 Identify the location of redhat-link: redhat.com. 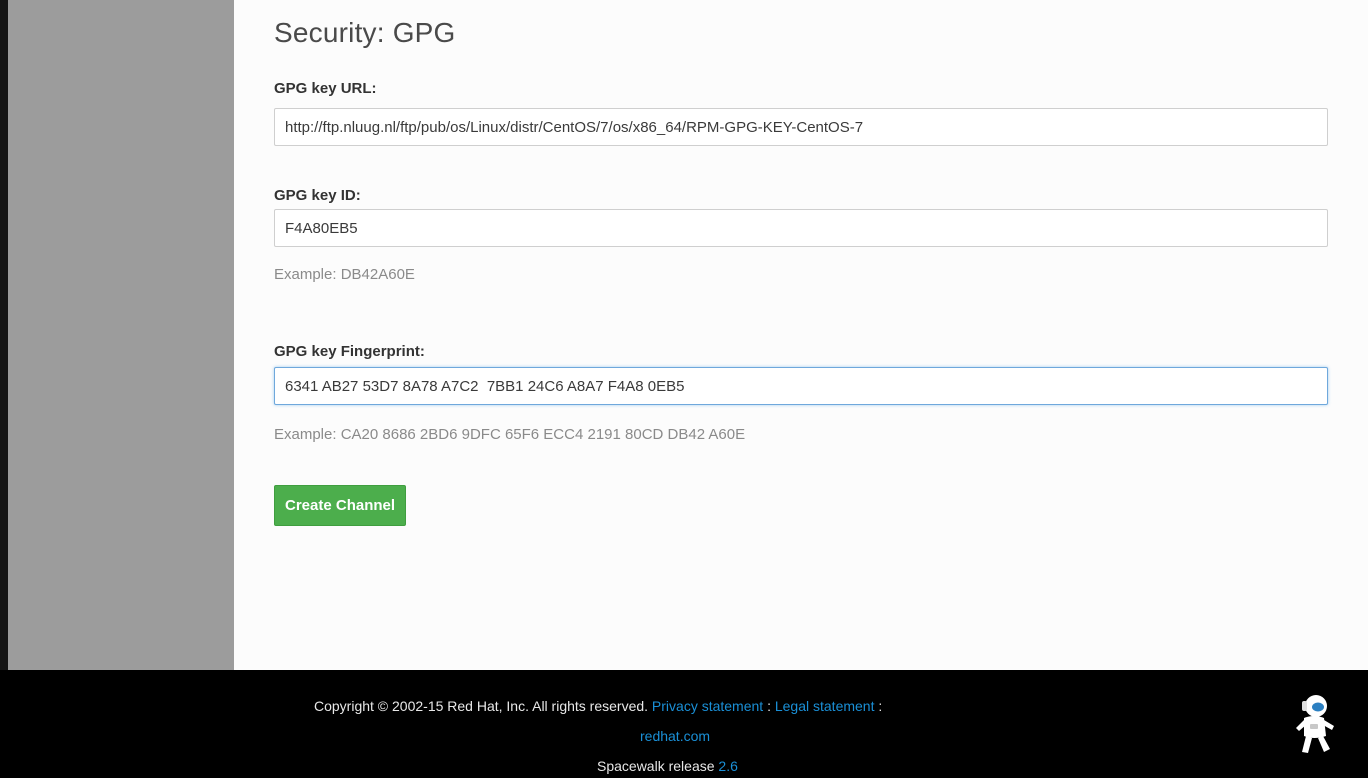
(675, 736).